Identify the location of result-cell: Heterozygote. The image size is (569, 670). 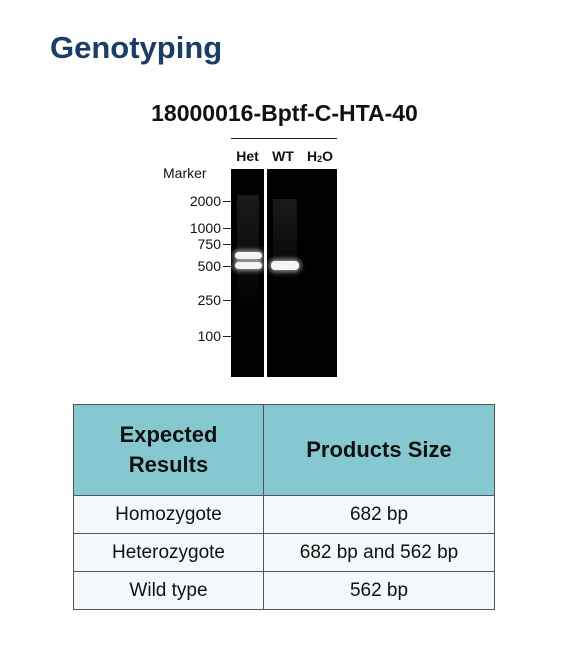
(168, 552).